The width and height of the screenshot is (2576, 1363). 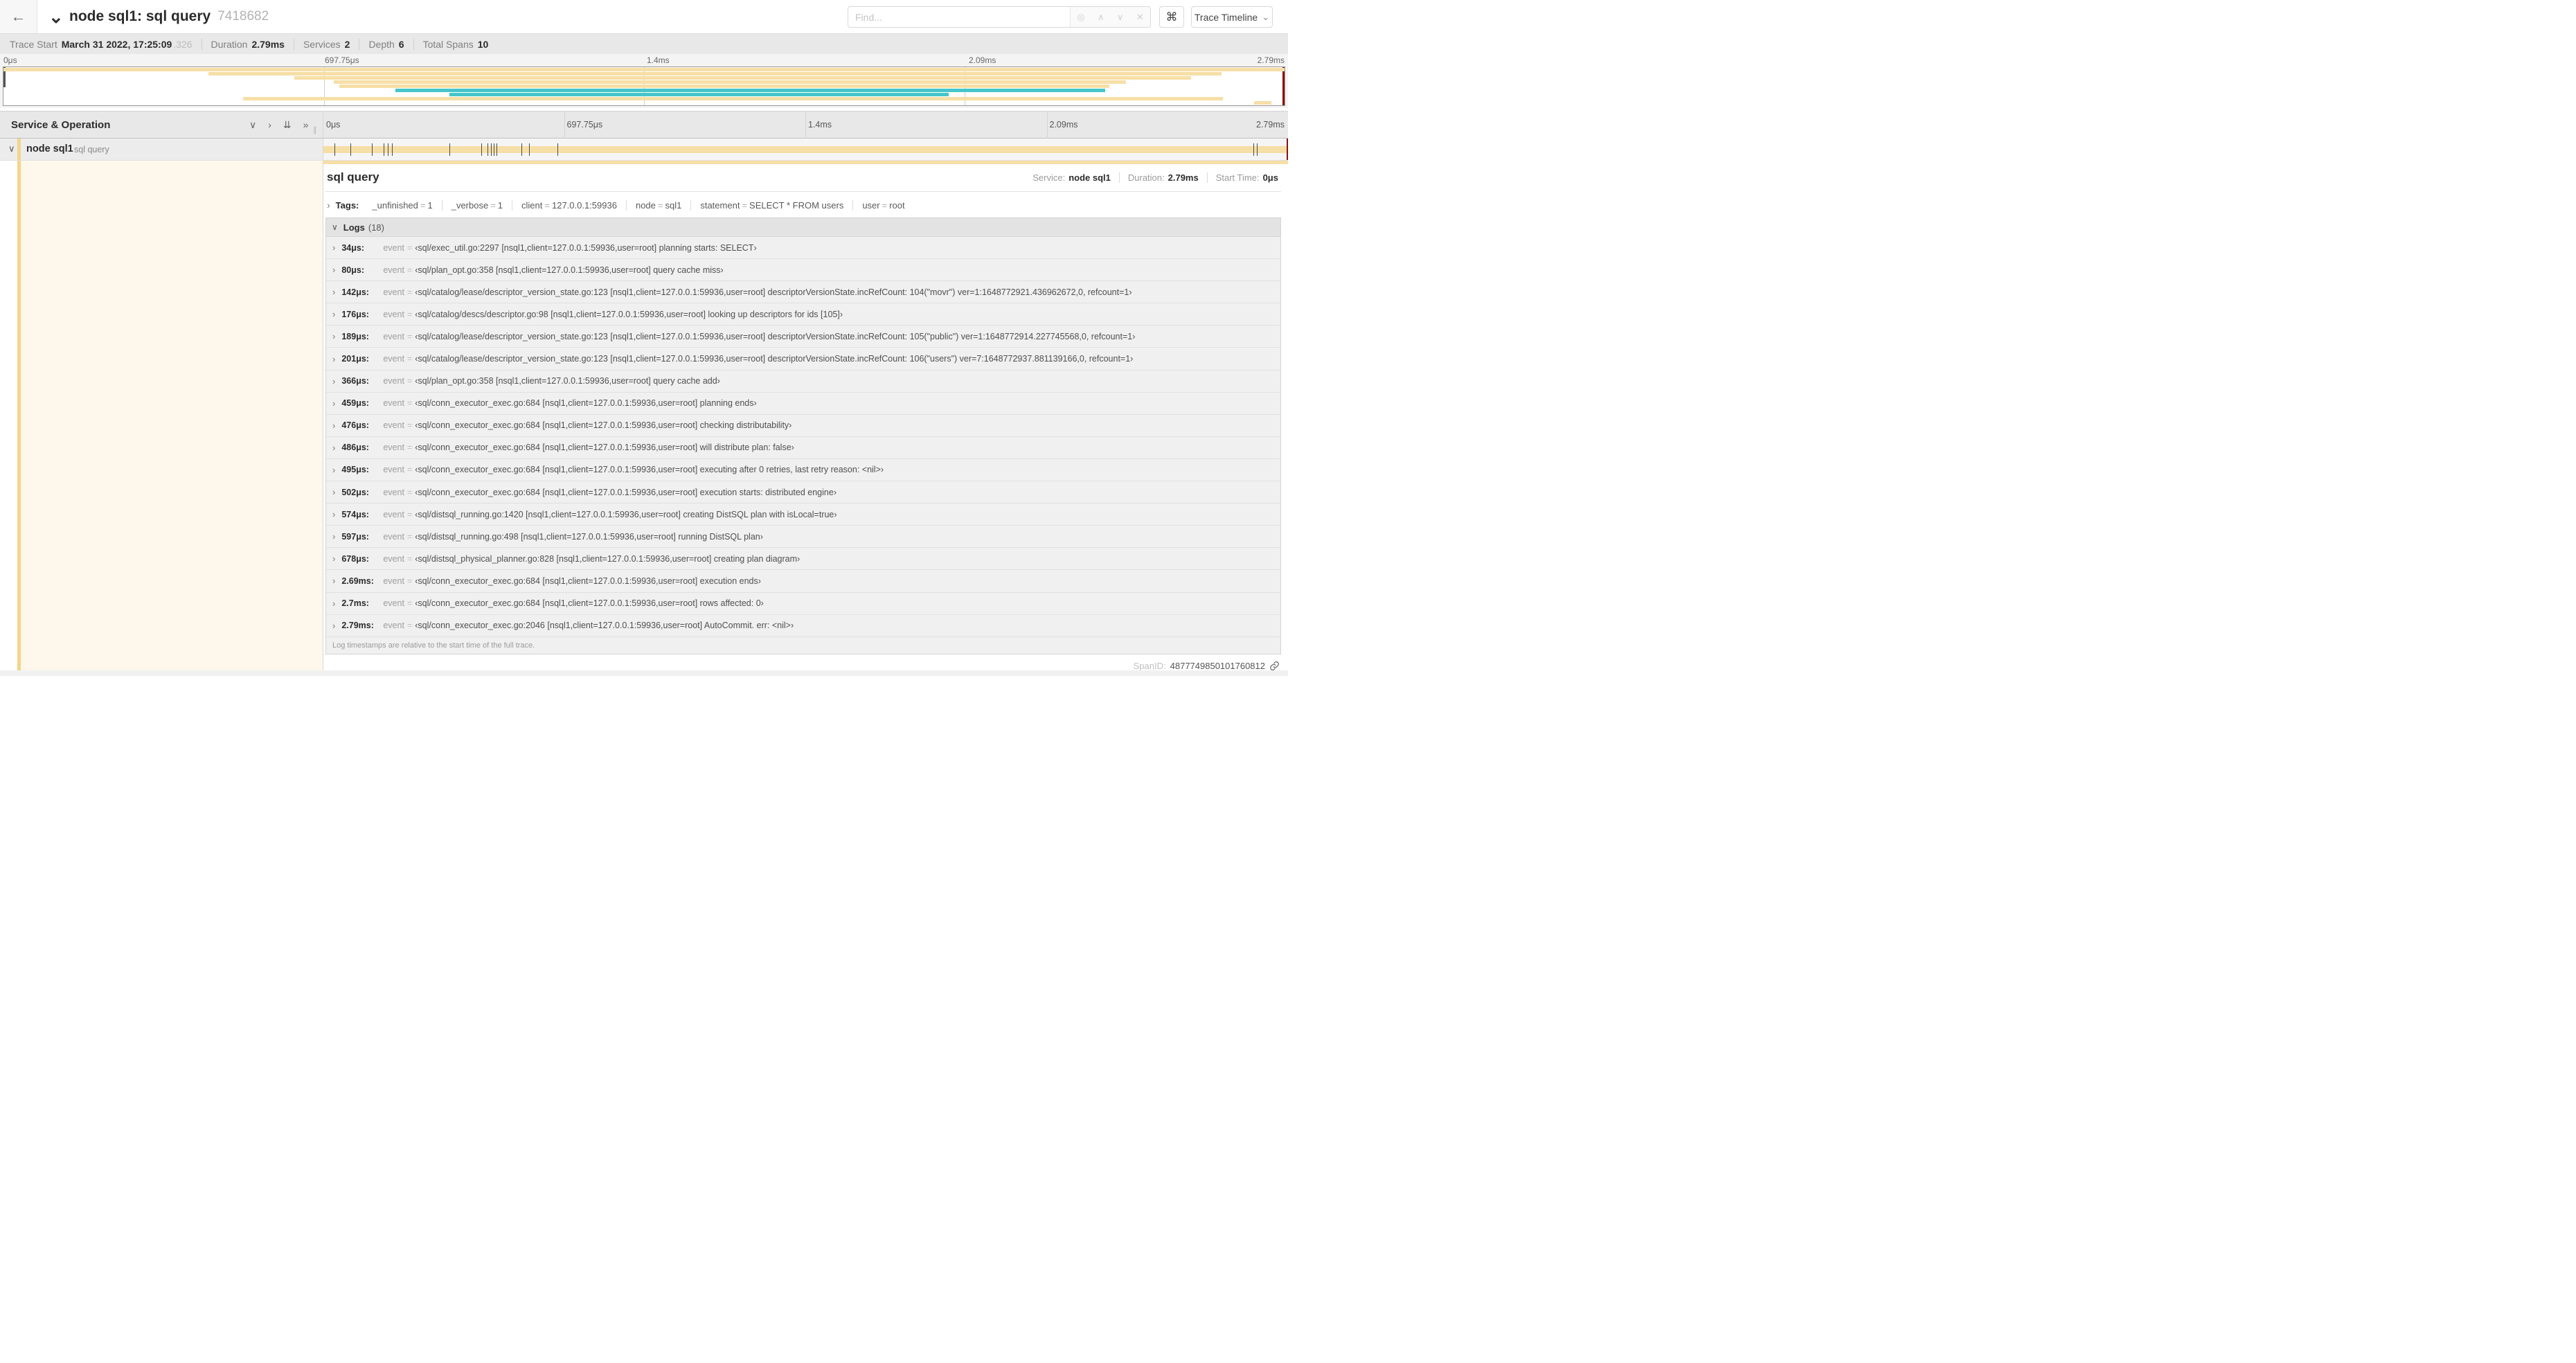 I want to click on detail-overview-item: Duration: 2.79ms, so click(x=1164, y=178).